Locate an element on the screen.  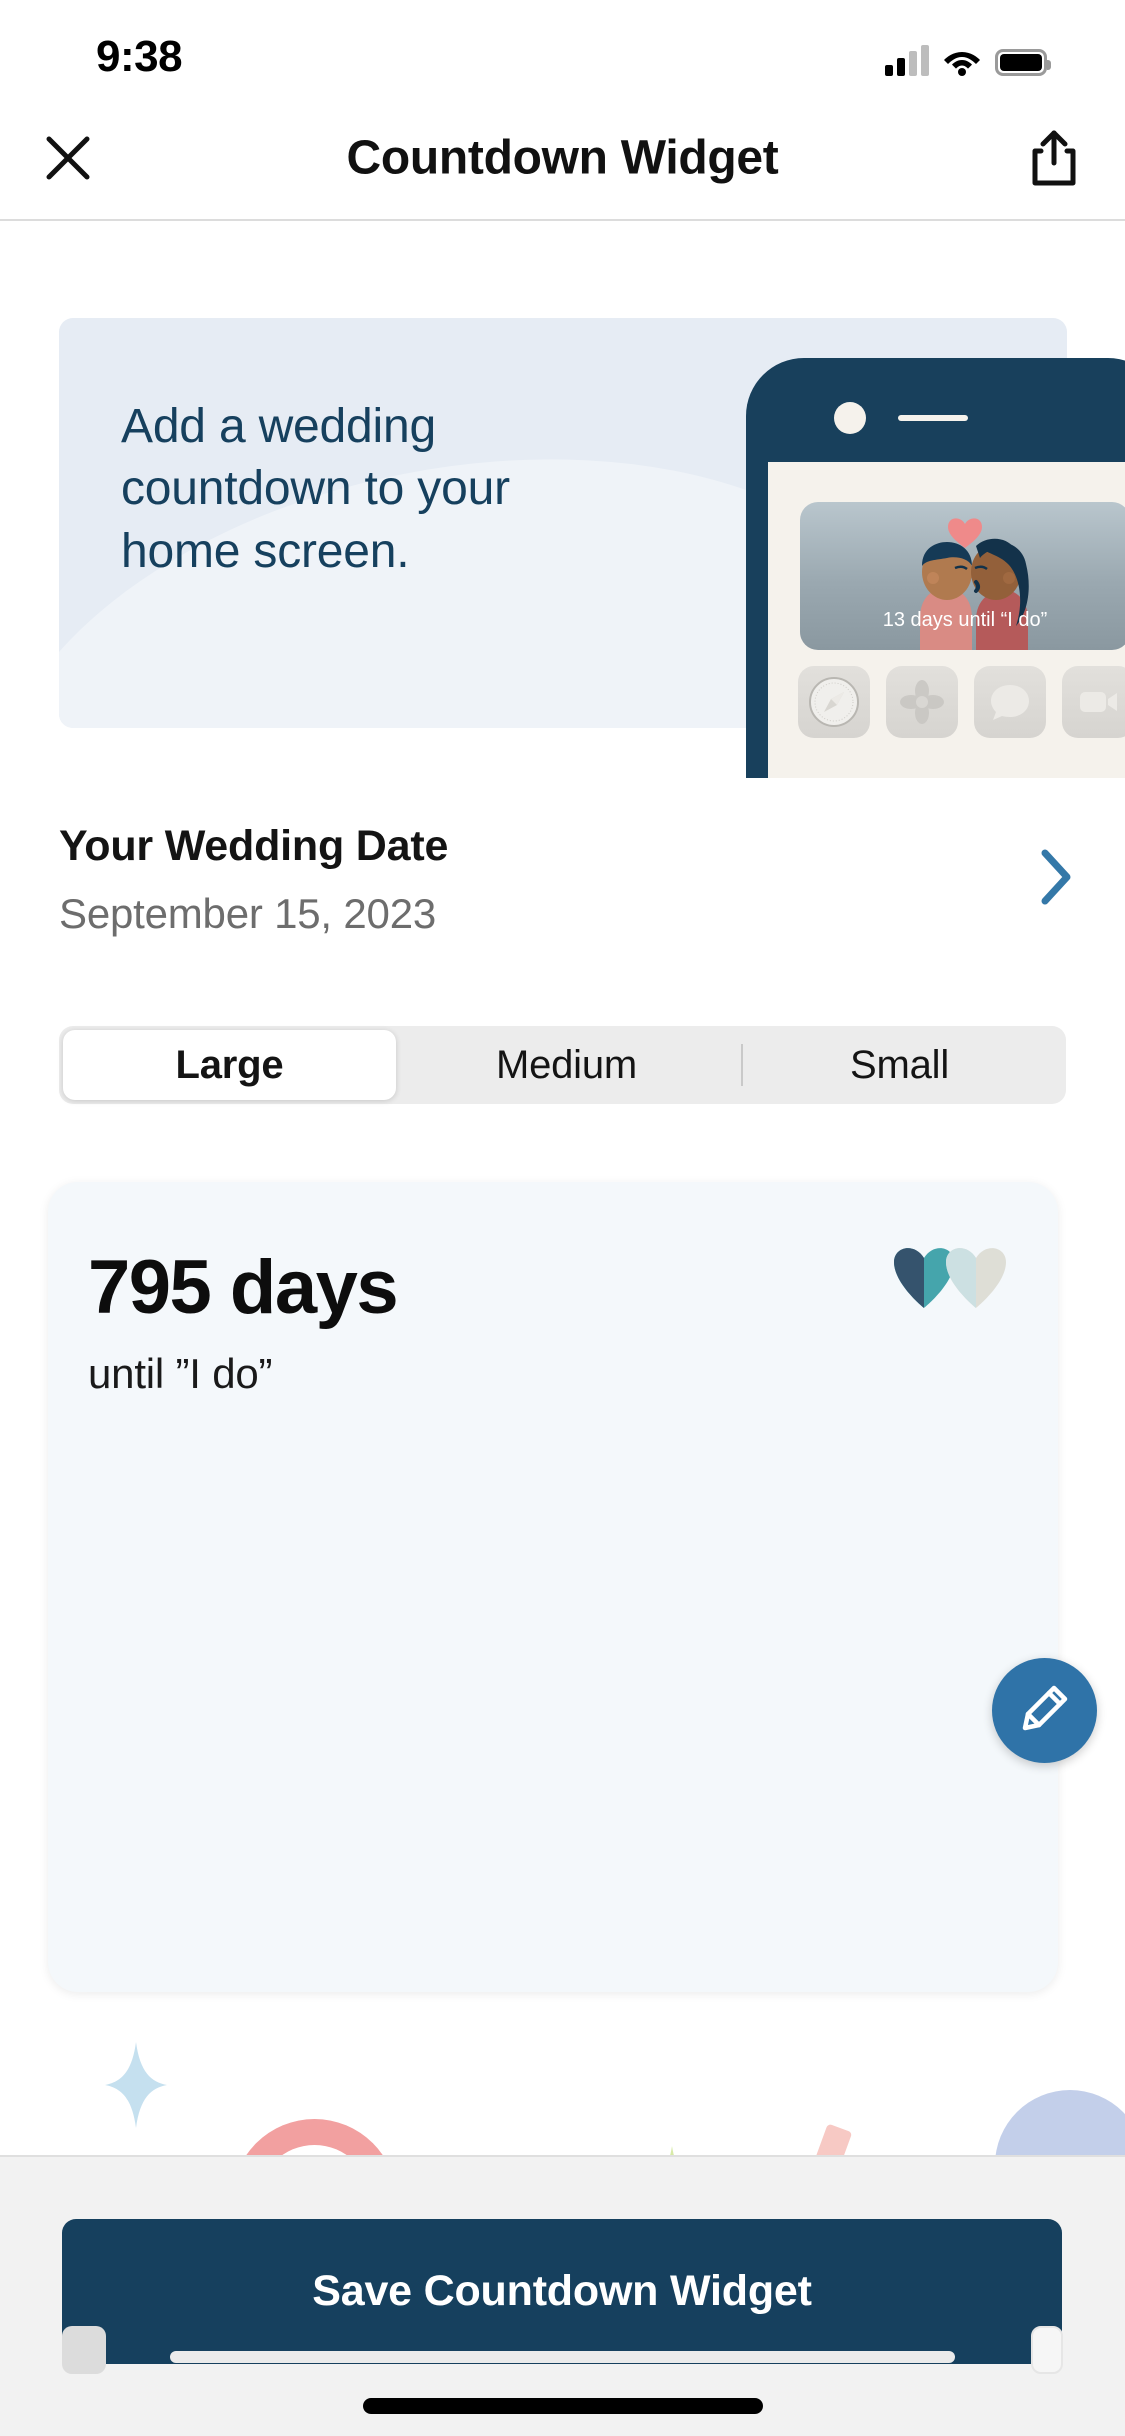
status-bar: 9:38 is located at coordinates (562, 48).